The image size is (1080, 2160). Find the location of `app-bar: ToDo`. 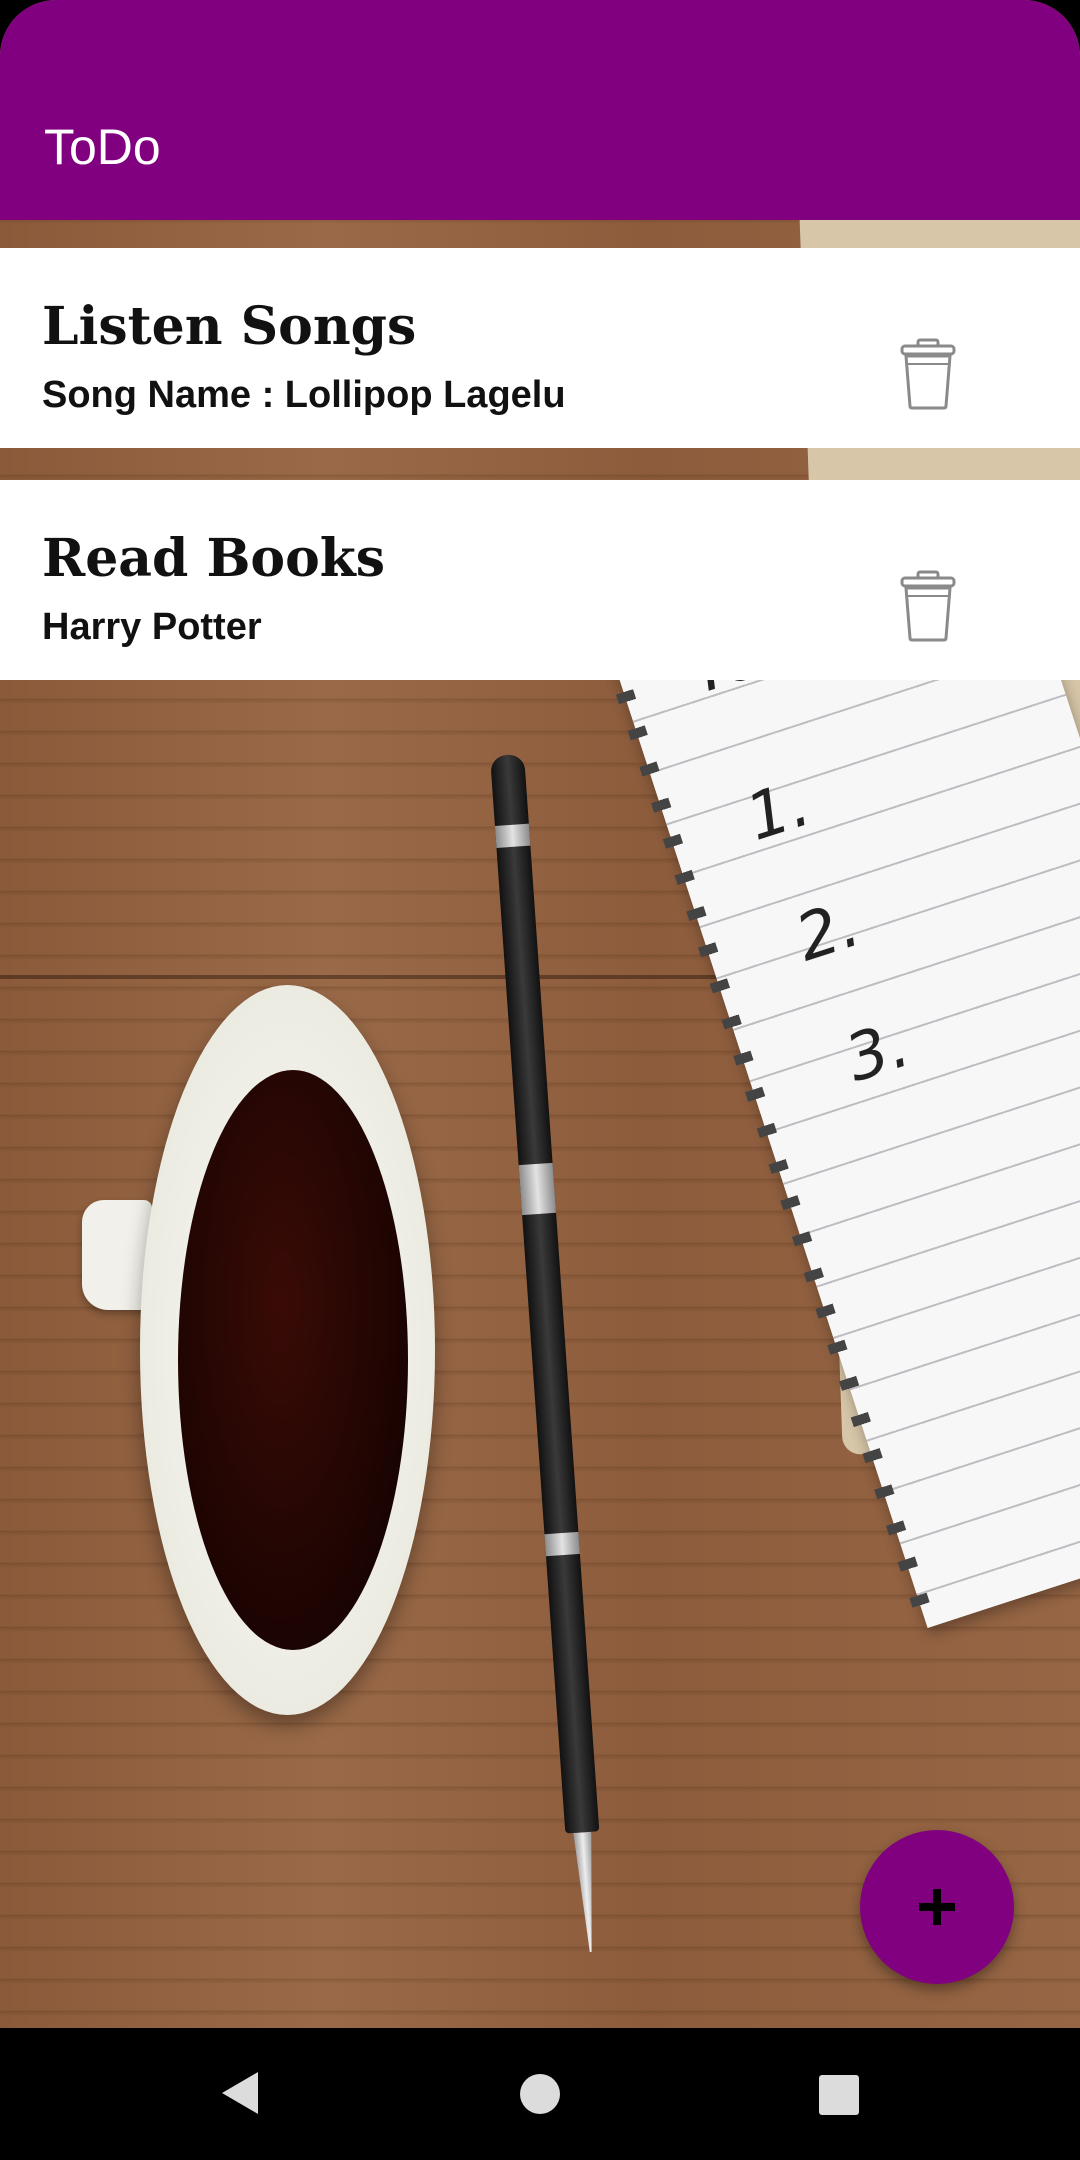

app-bar: ToDo is located at coordinates (540, 110).